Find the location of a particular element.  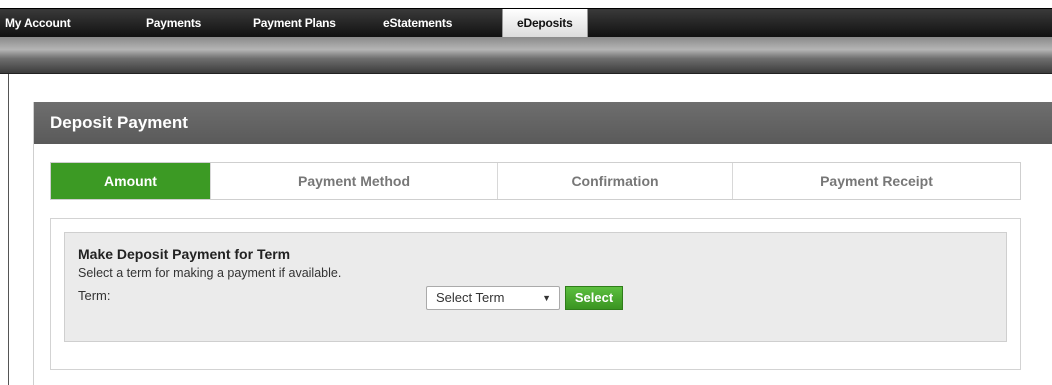

select-button: Select is located at coordinates (594, 298).